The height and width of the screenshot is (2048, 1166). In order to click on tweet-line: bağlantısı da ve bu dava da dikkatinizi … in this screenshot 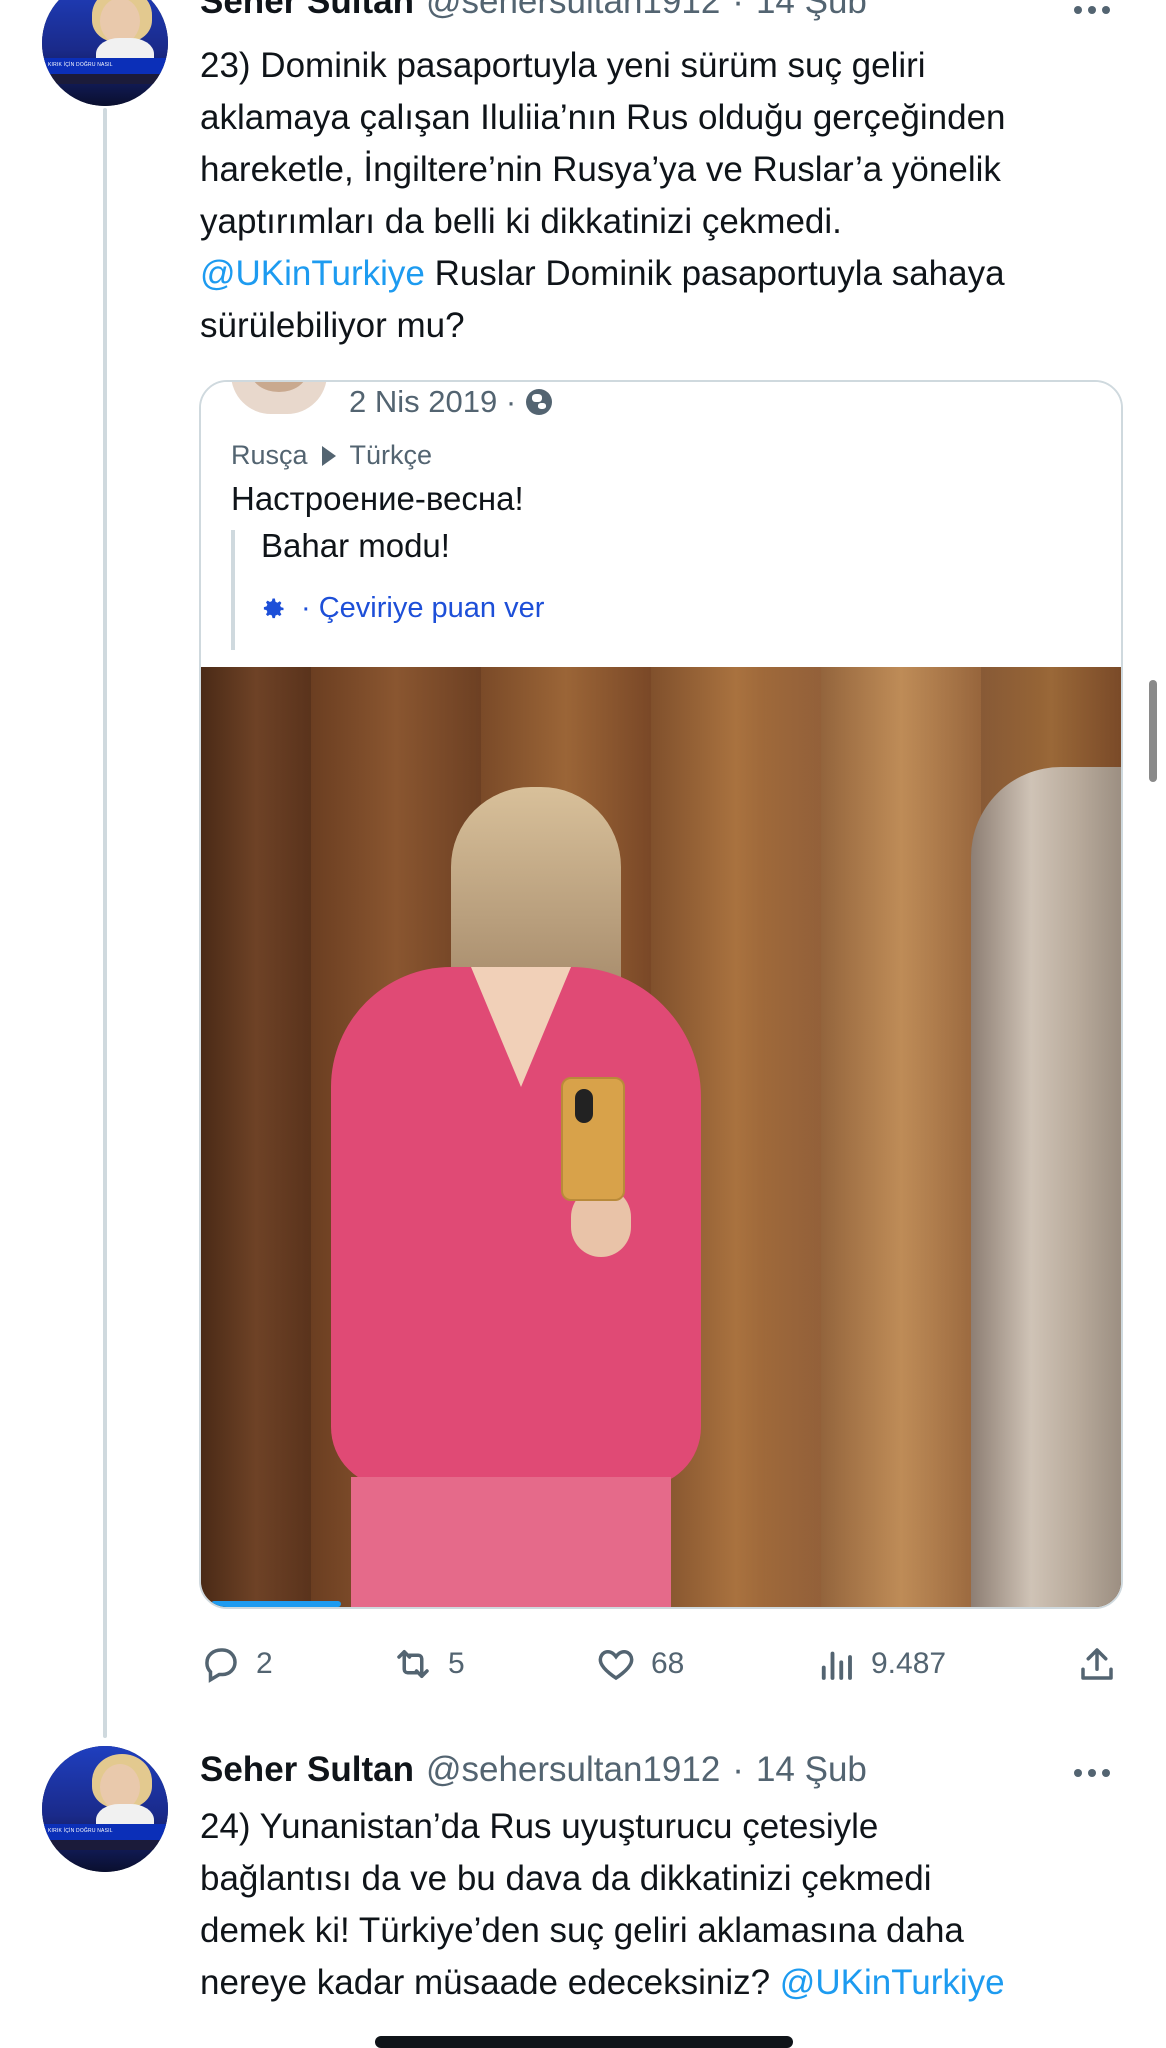, I will do `click(566, 1878)`.